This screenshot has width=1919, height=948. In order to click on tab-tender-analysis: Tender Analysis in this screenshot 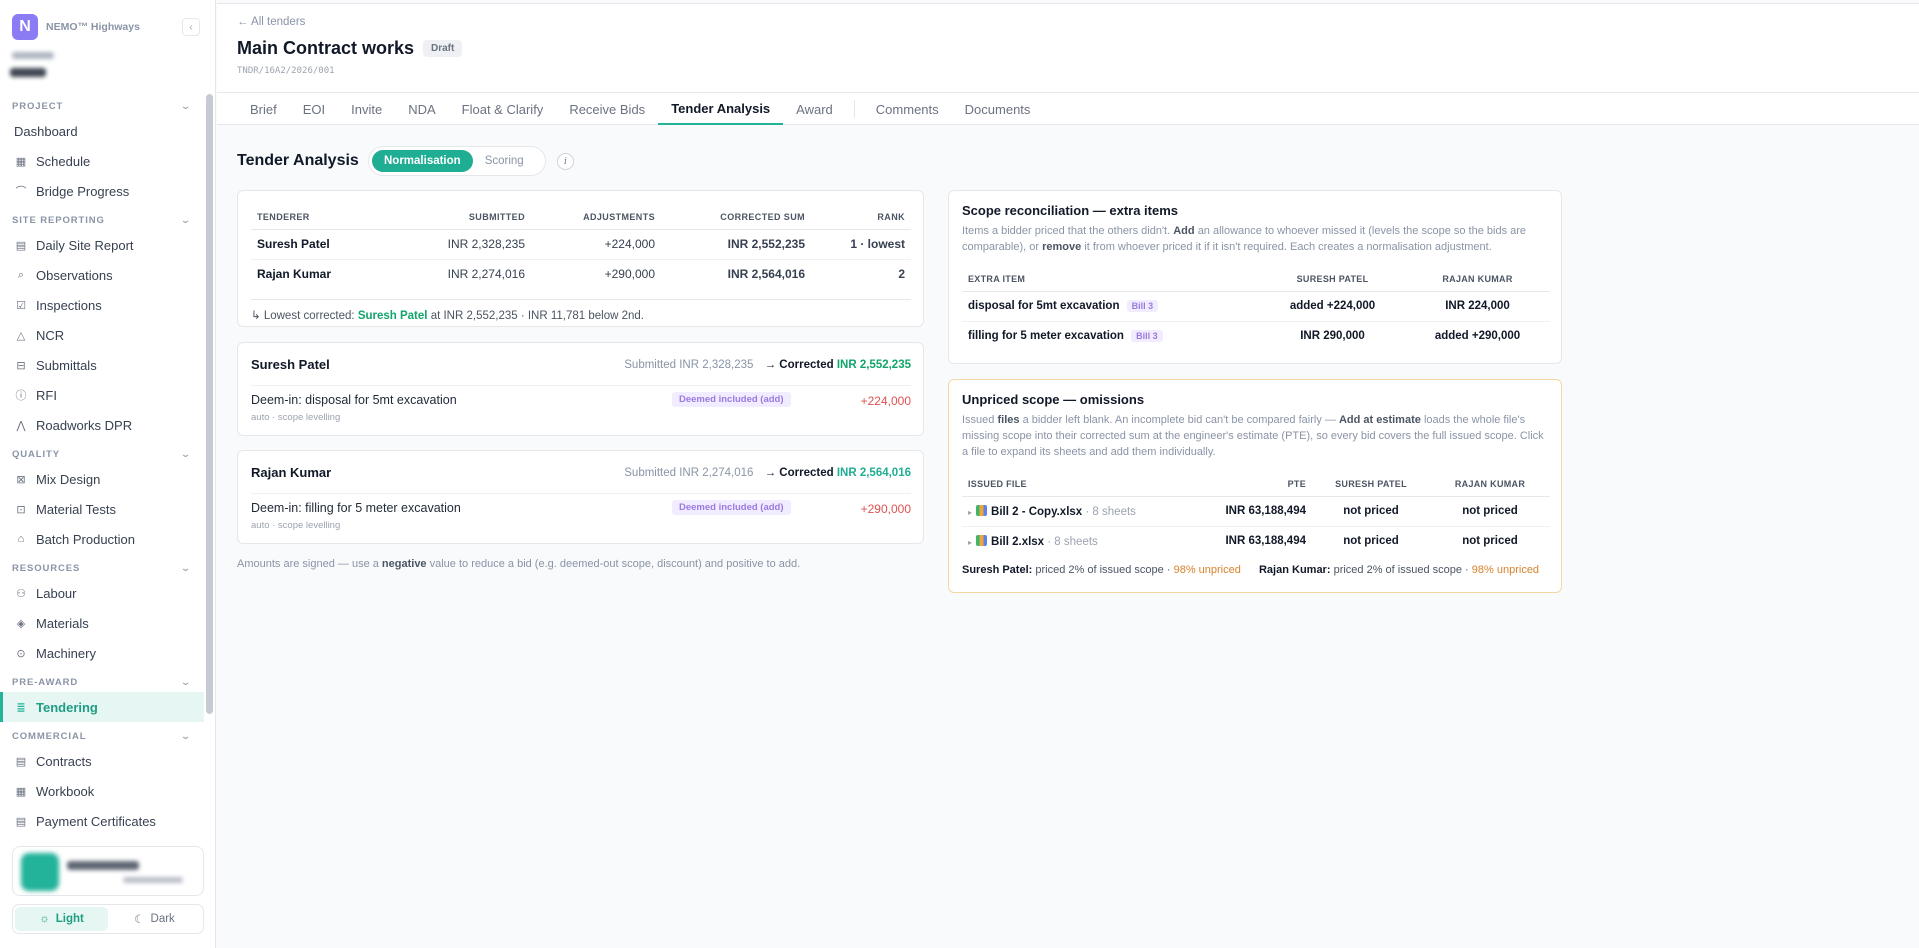, I will do `click(721, 109)`.